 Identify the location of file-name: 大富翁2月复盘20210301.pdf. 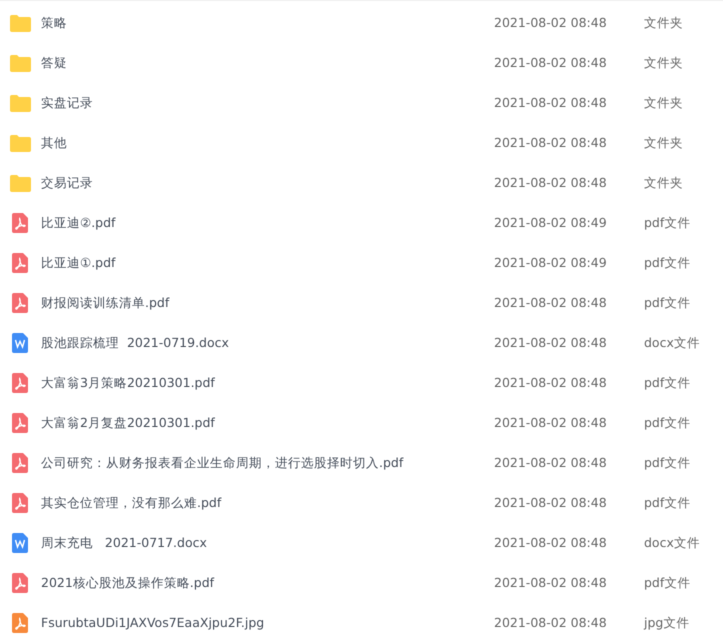
(128, 422).